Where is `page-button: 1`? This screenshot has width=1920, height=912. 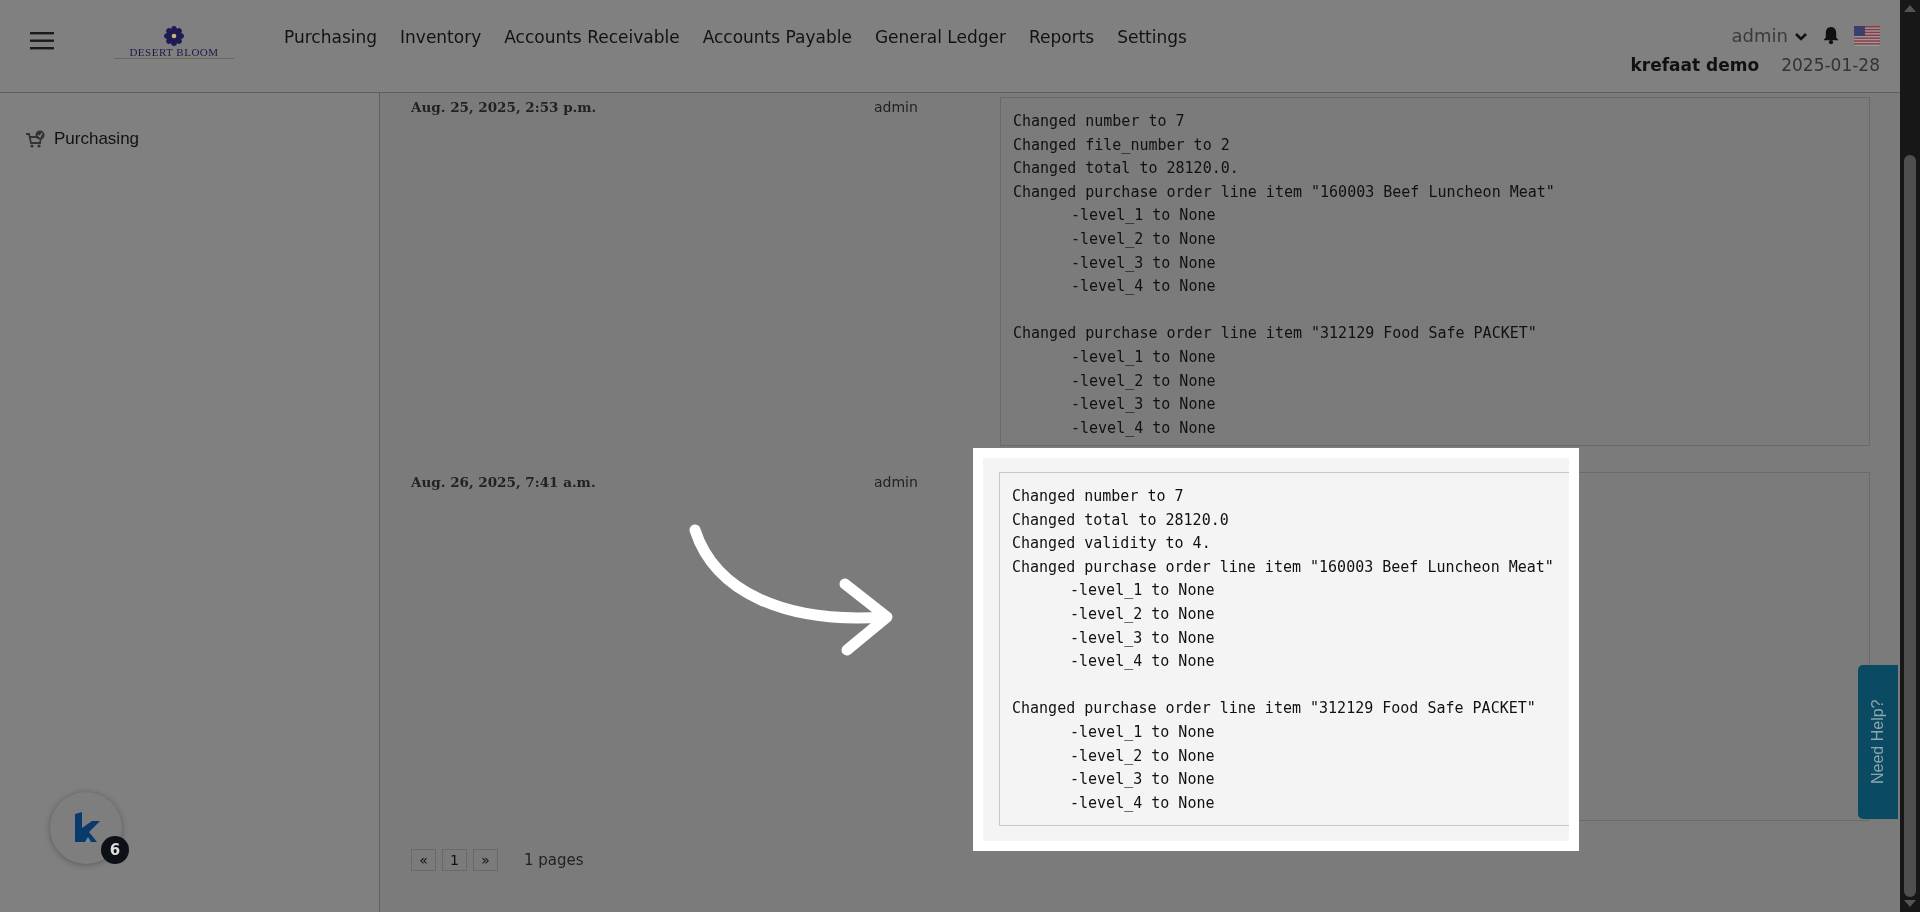
page-button: 1 is located at coordinates (454, 860).